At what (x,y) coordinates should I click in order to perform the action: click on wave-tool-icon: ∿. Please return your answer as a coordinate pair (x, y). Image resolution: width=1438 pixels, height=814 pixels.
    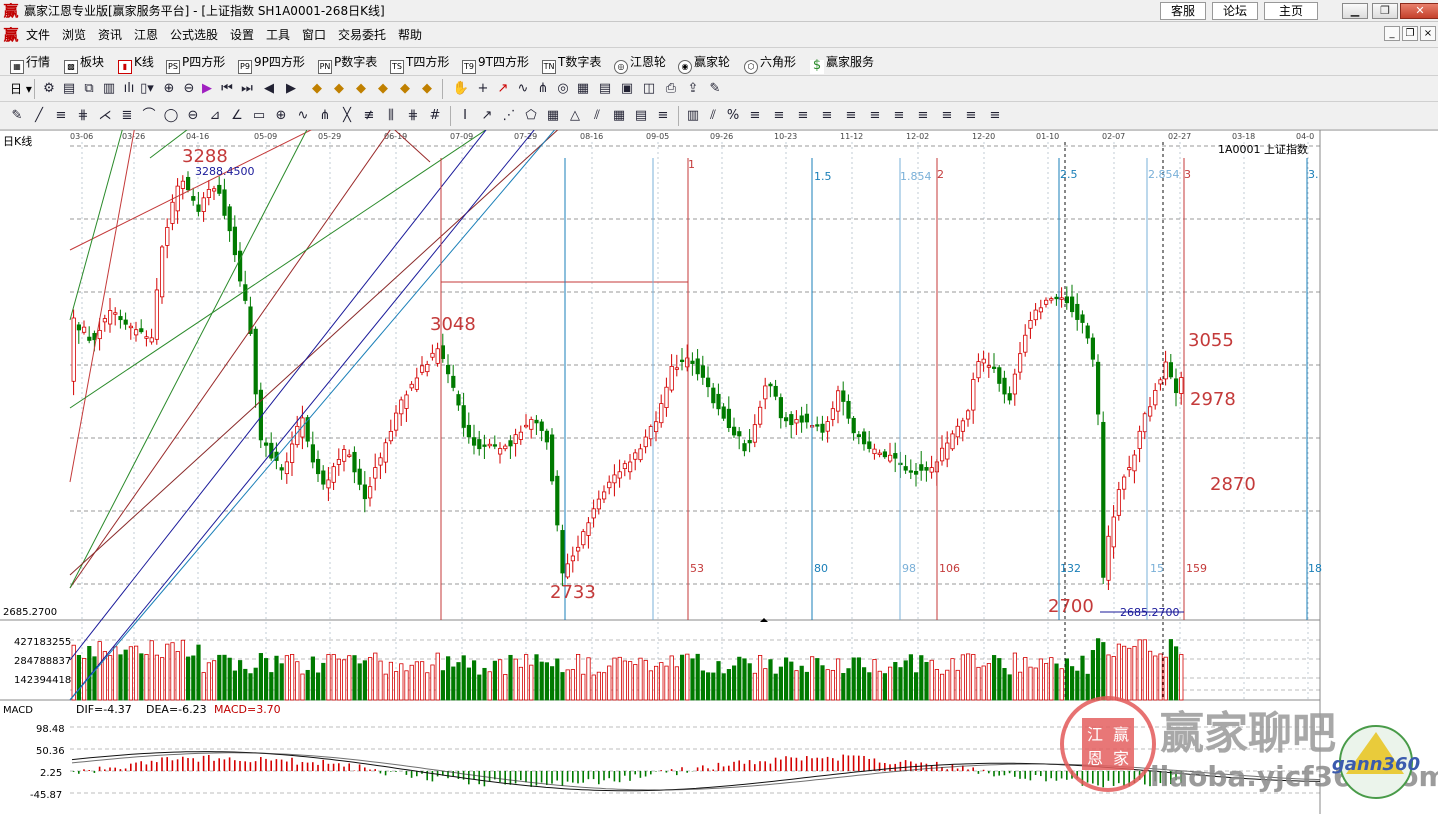
    Looking at the image, I should click on (303, 116).